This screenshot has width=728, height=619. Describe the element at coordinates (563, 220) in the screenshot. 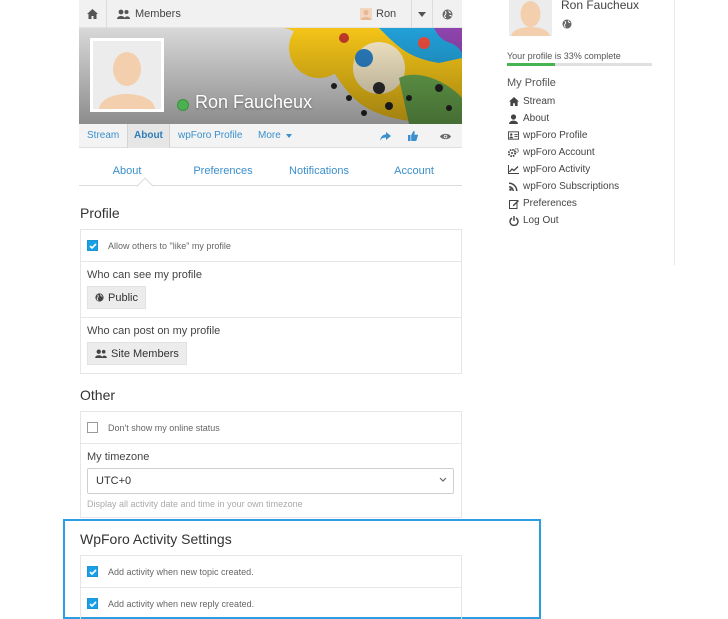

I see `sidebar-item-log-out: Log Out` at that location.